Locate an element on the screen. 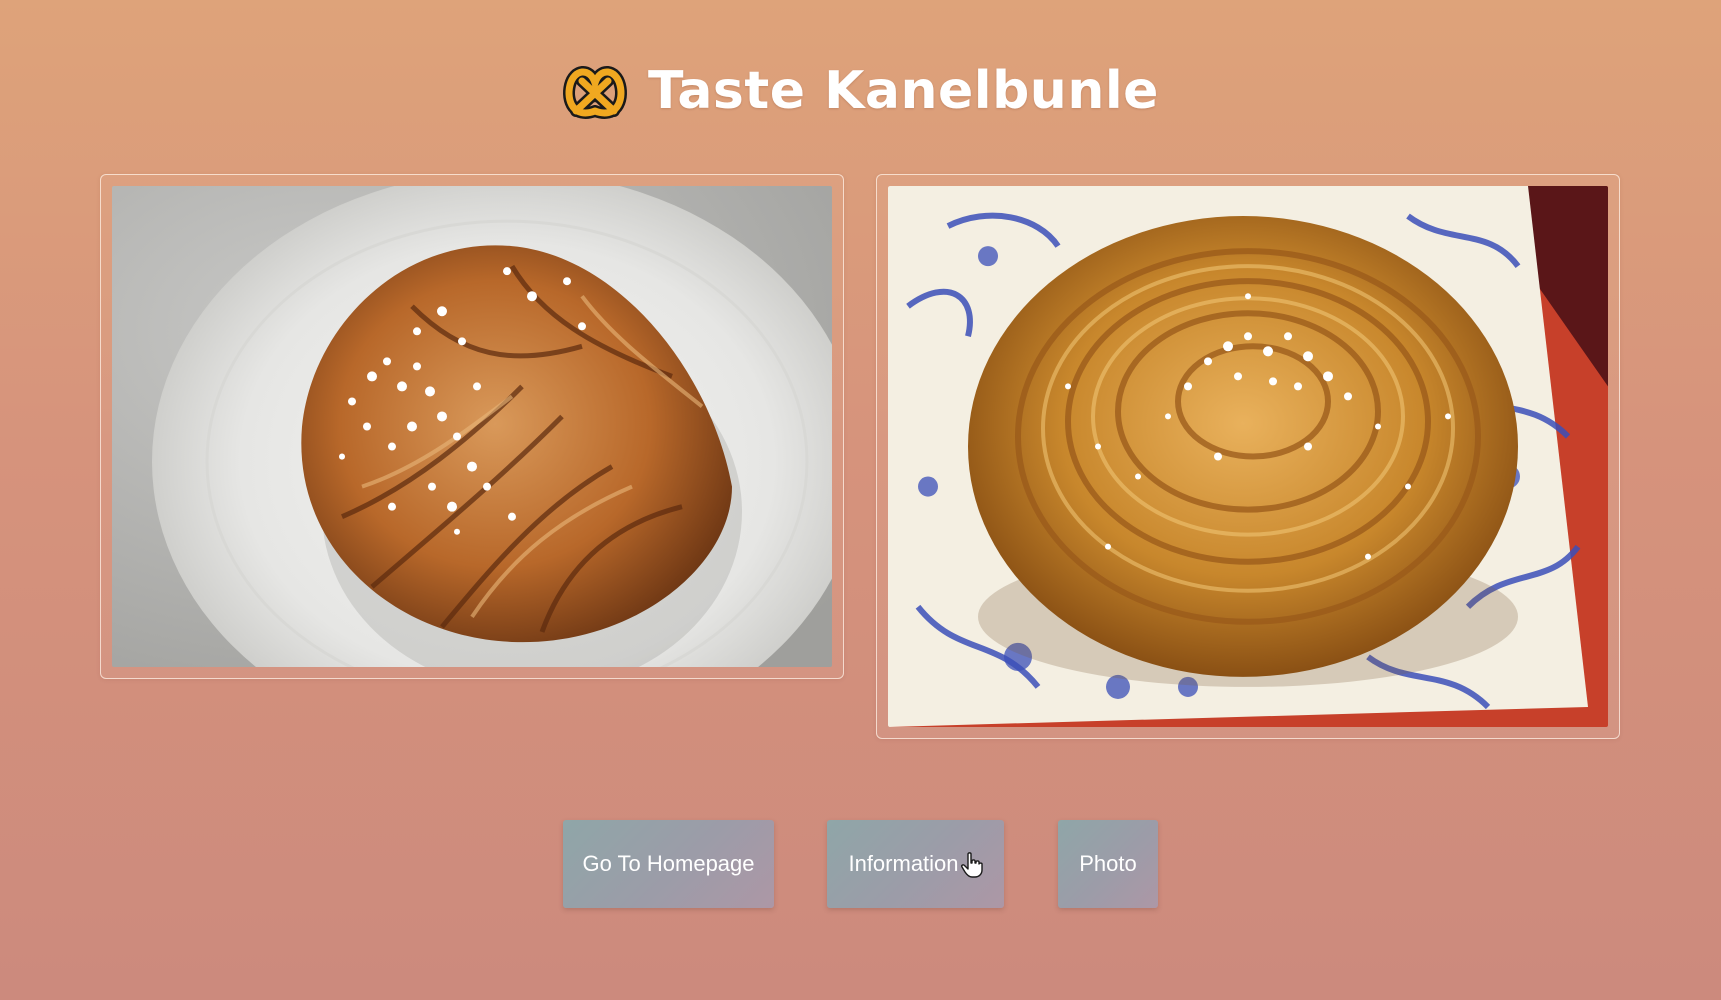 The image size is (1721, 1000). photo-button: Photo is located at coordinates (1108, 864).